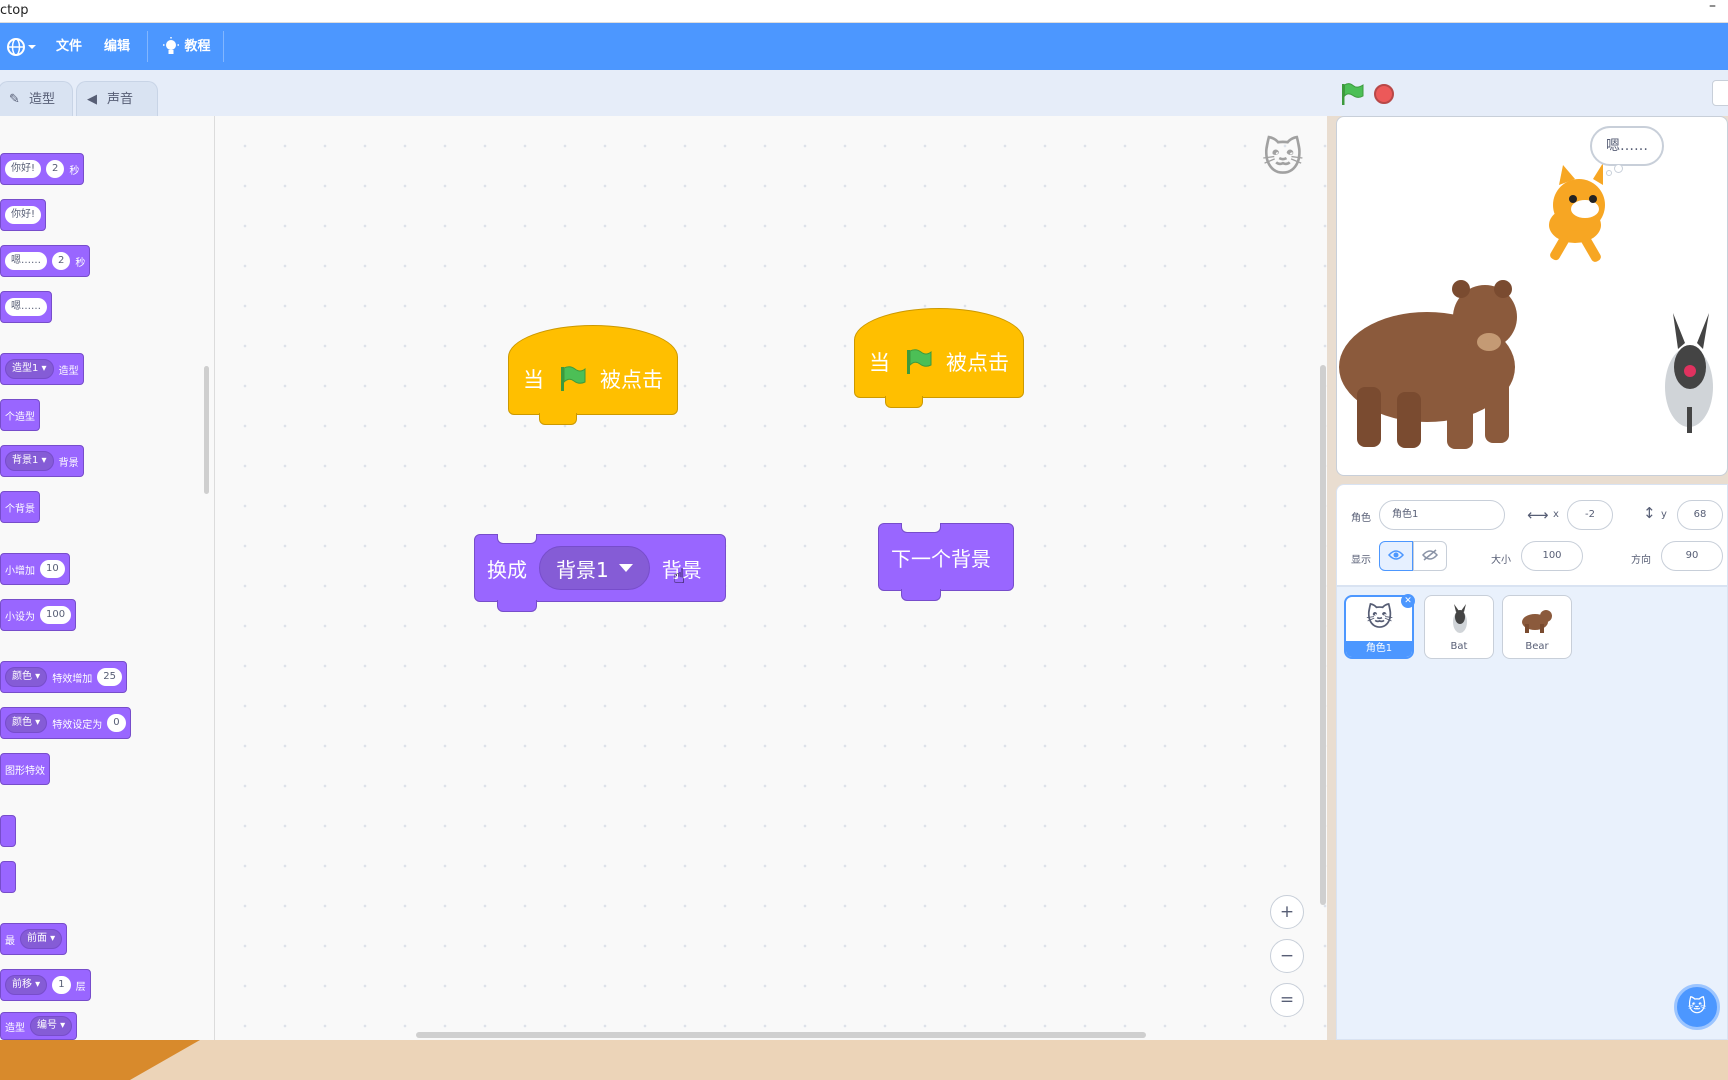 The width and height of the screenshot is (1728, 1080). Describe the element at coordinates (23, 215) in the screenshot. I see `block-say: 你好!` at that location.